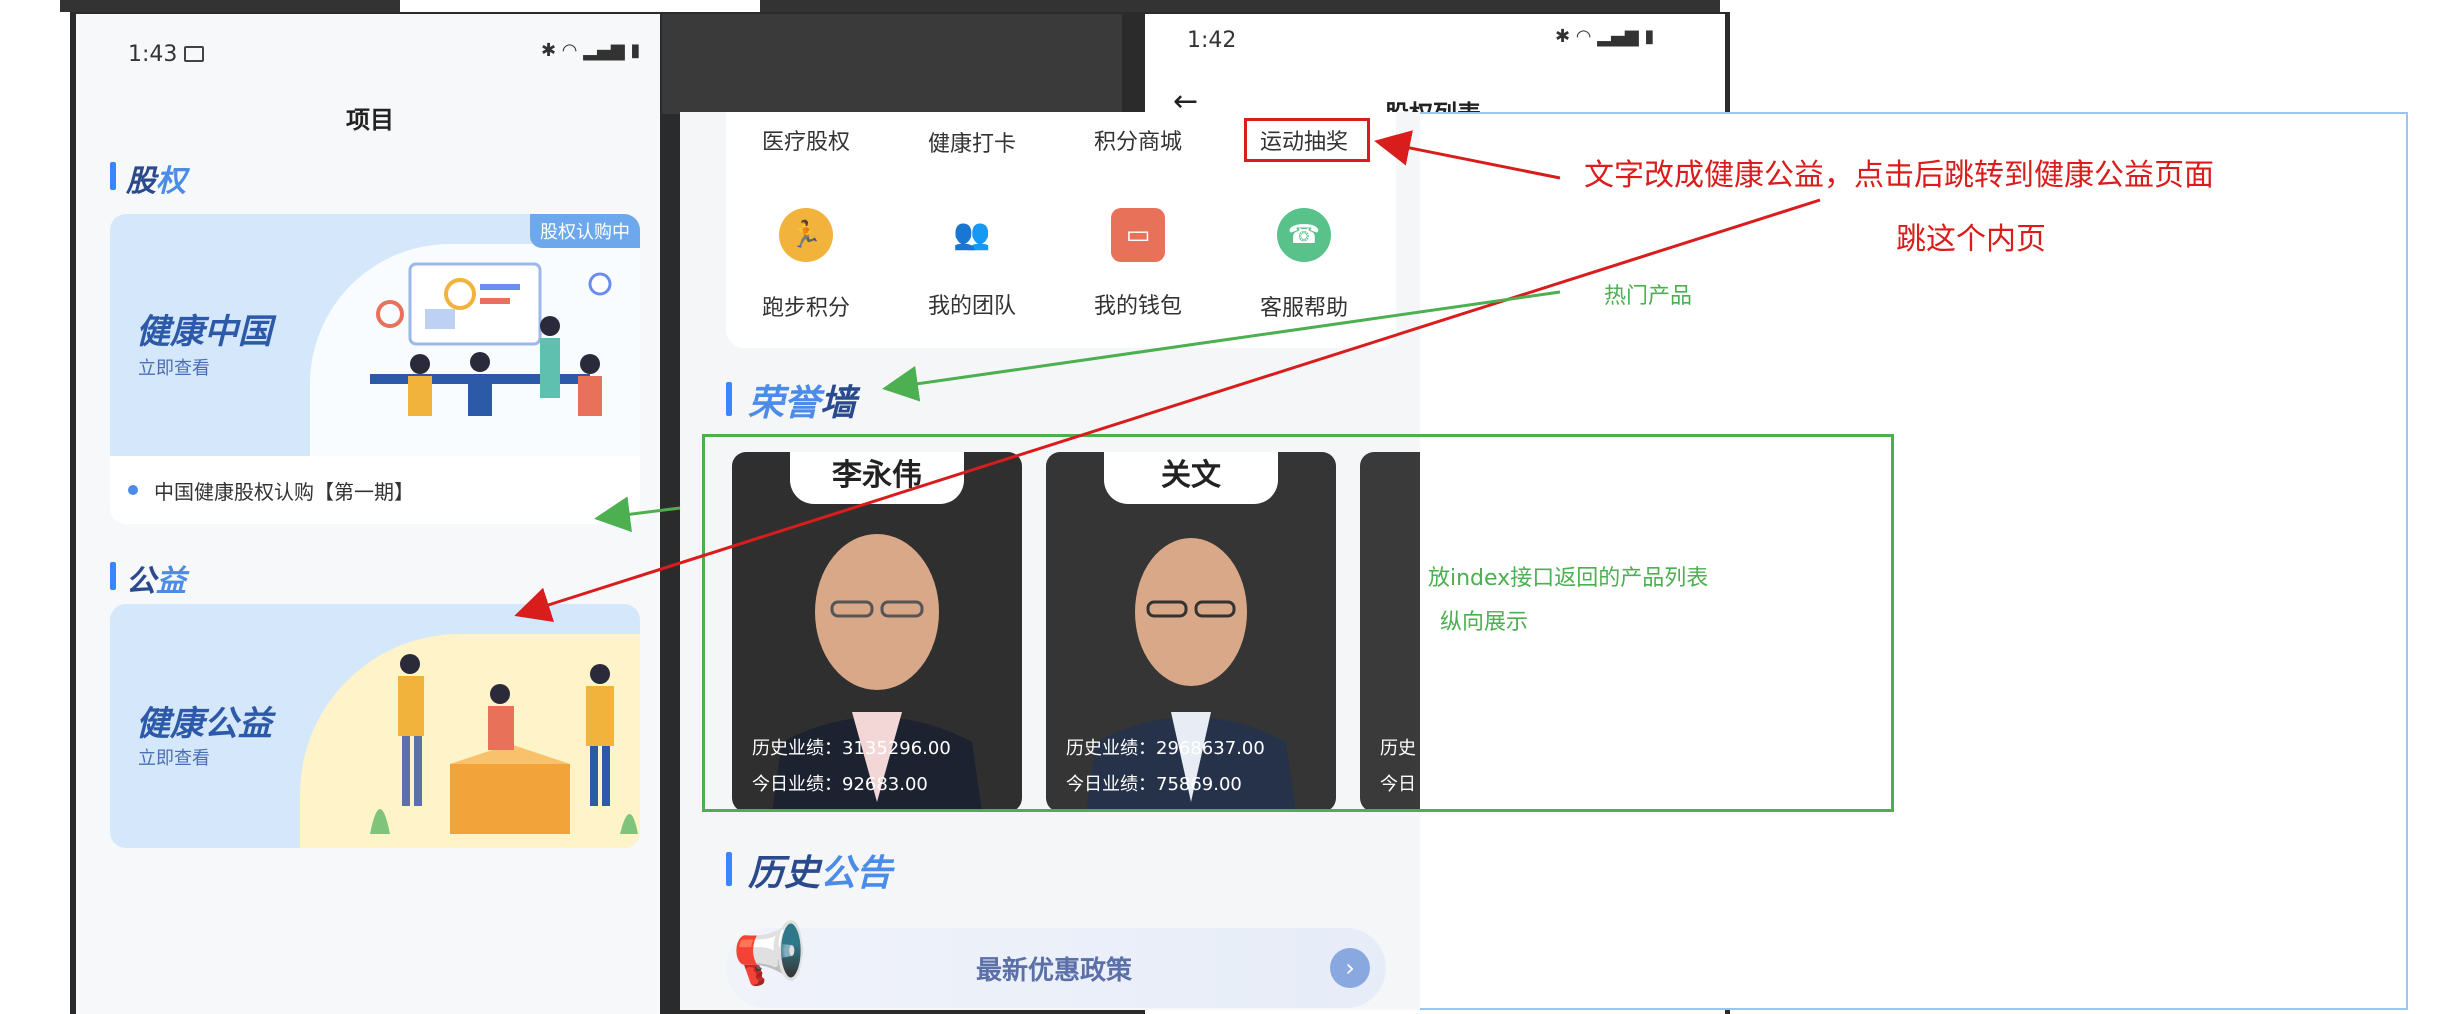 This screenshot has width=2447, height=1014. I want to click on green-arrow-to-honor, so click(1221, 346).